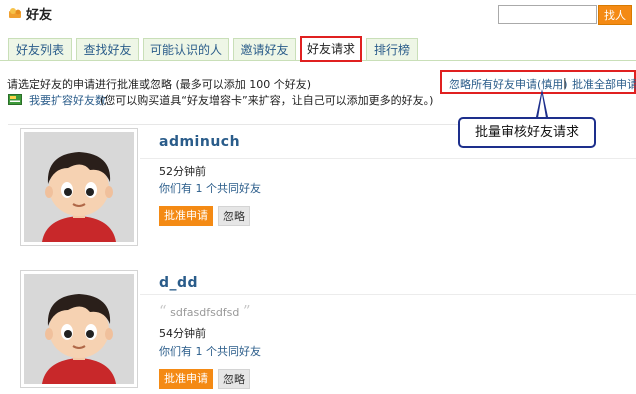 Image resolution: width=636 pixels, height=394 pixels. Describe the element at coordinates (163, 311) in the screenshot. I see `open-quote-icon: “` at that location.